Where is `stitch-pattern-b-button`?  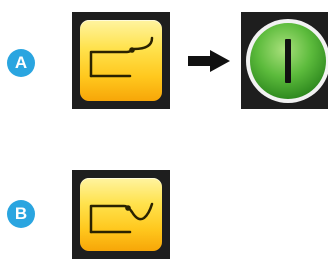 stitch-pattern-b-button is located at coordinates (121, 214).